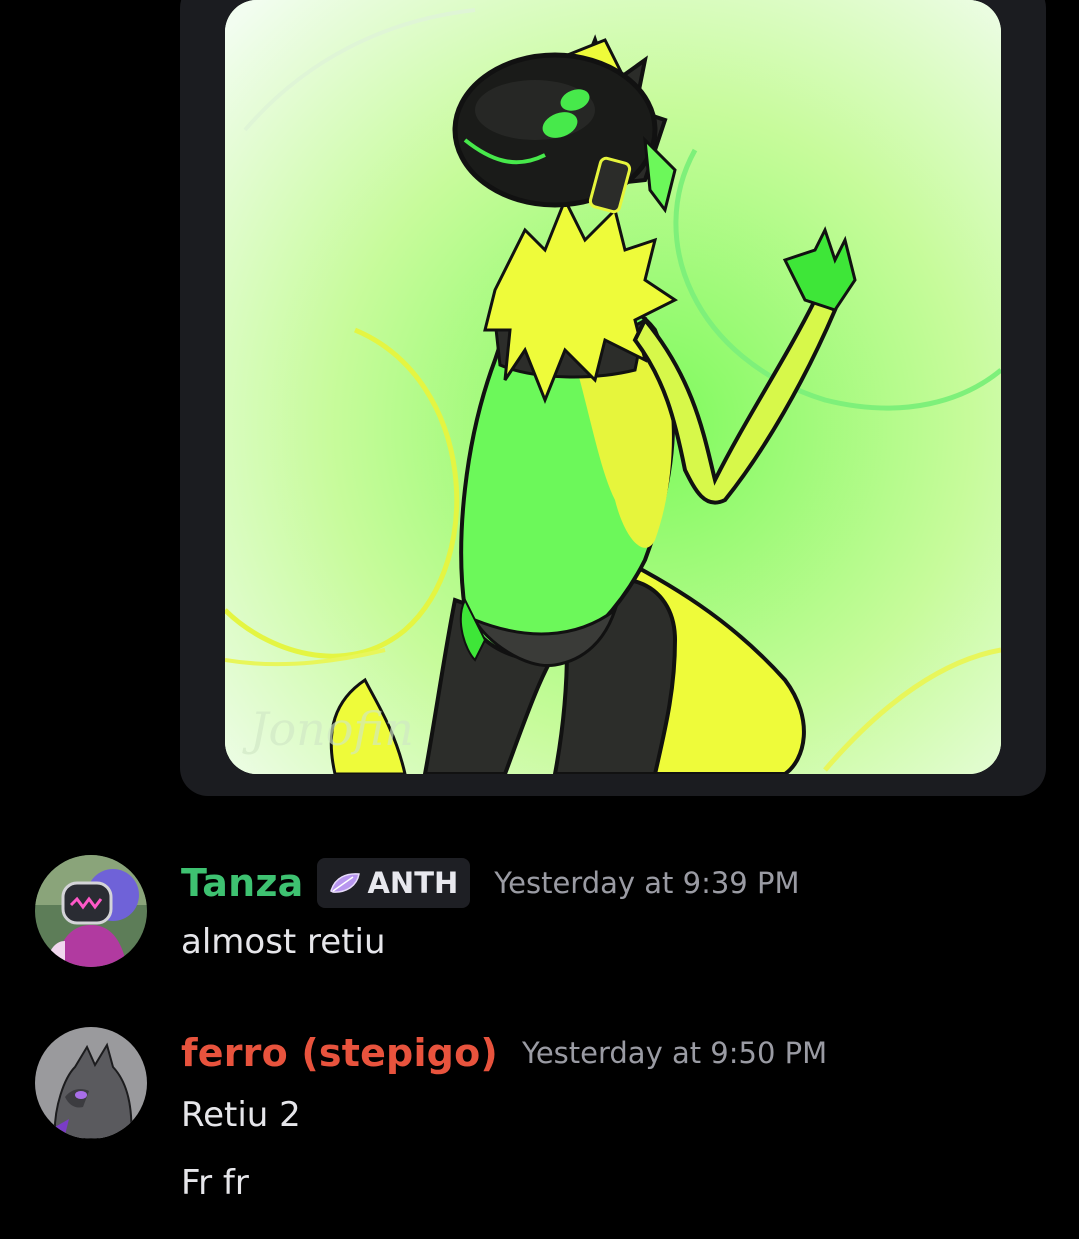 The width and height of the screenshot is (1079, 1239). What do you see at coordinates (328, 729) in the screenshot?
I see `artist-watermark: Jonofin` at bounding box center [328, 729].